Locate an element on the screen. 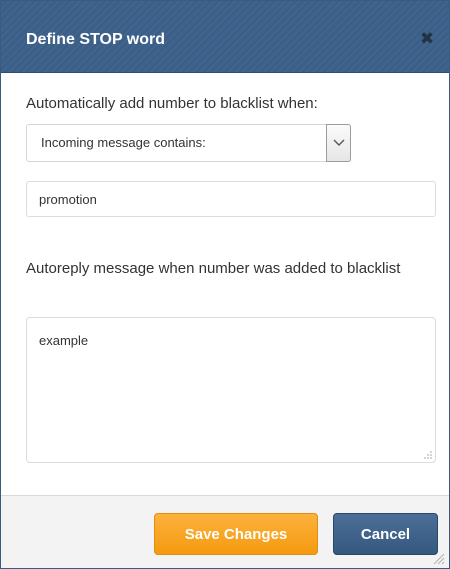 This screenshot has height=569, width=450. condition-select-value: Incoming message contains: is located at coordinates (123, 142).